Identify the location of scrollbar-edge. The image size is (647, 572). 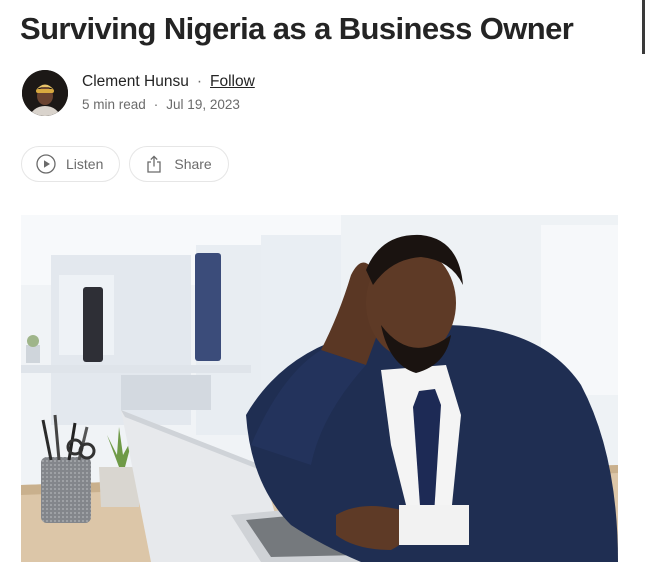
(643, 27).